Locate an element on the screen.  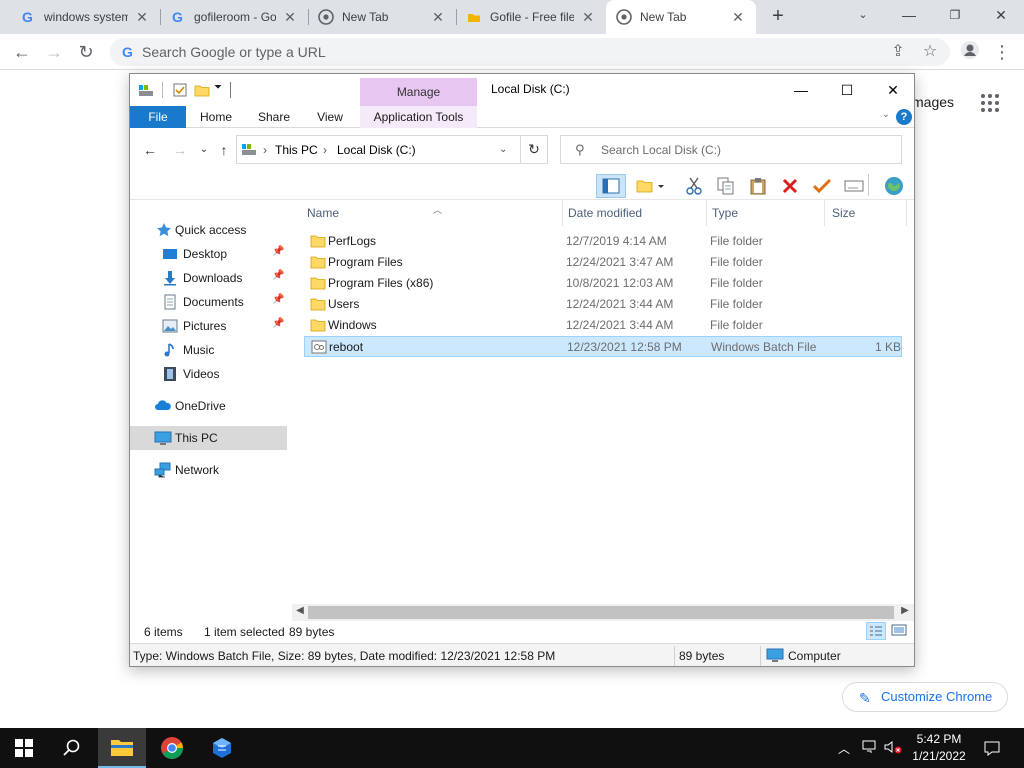
scroll-right-icon: ▶ is located at coordinates (905, 610).